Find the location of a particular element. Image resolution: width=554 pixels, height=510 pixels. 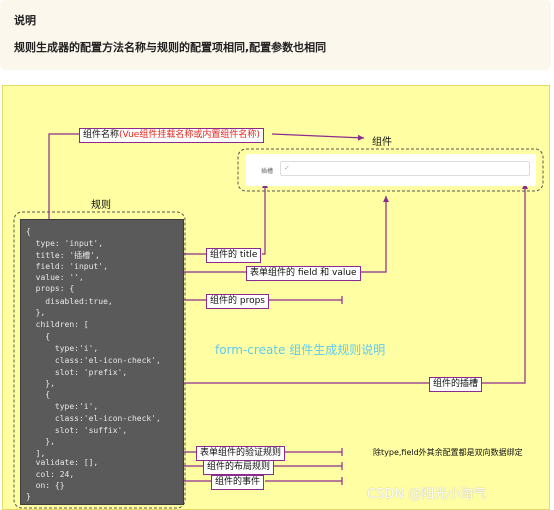

code-line: type: 'input', is located at coordinates (65, 243).